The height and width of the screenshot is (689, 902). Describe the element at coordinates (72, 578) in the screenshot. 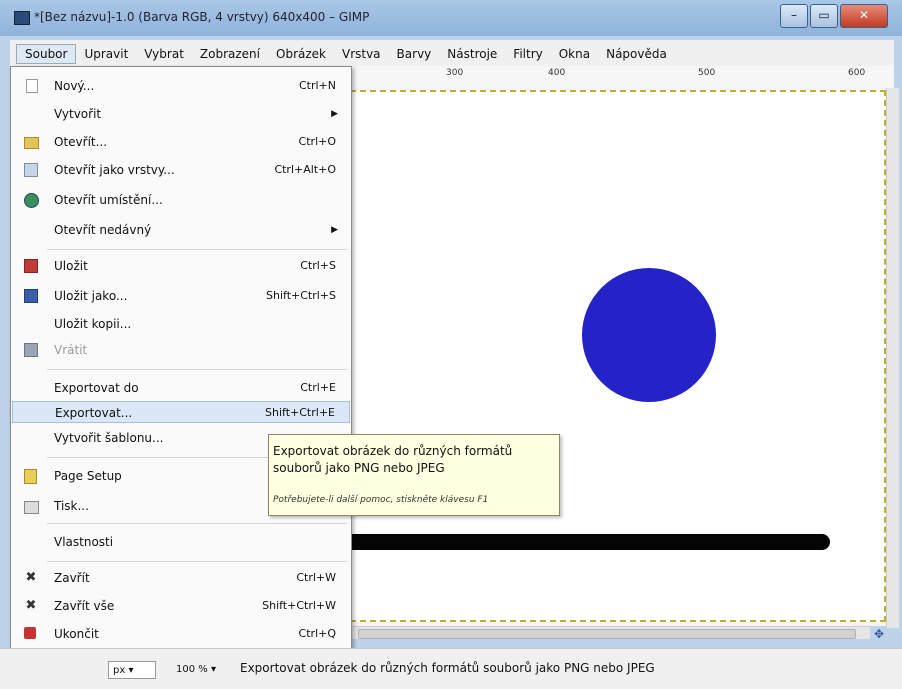

I see `menu-item-label: Zavřít` at that location.